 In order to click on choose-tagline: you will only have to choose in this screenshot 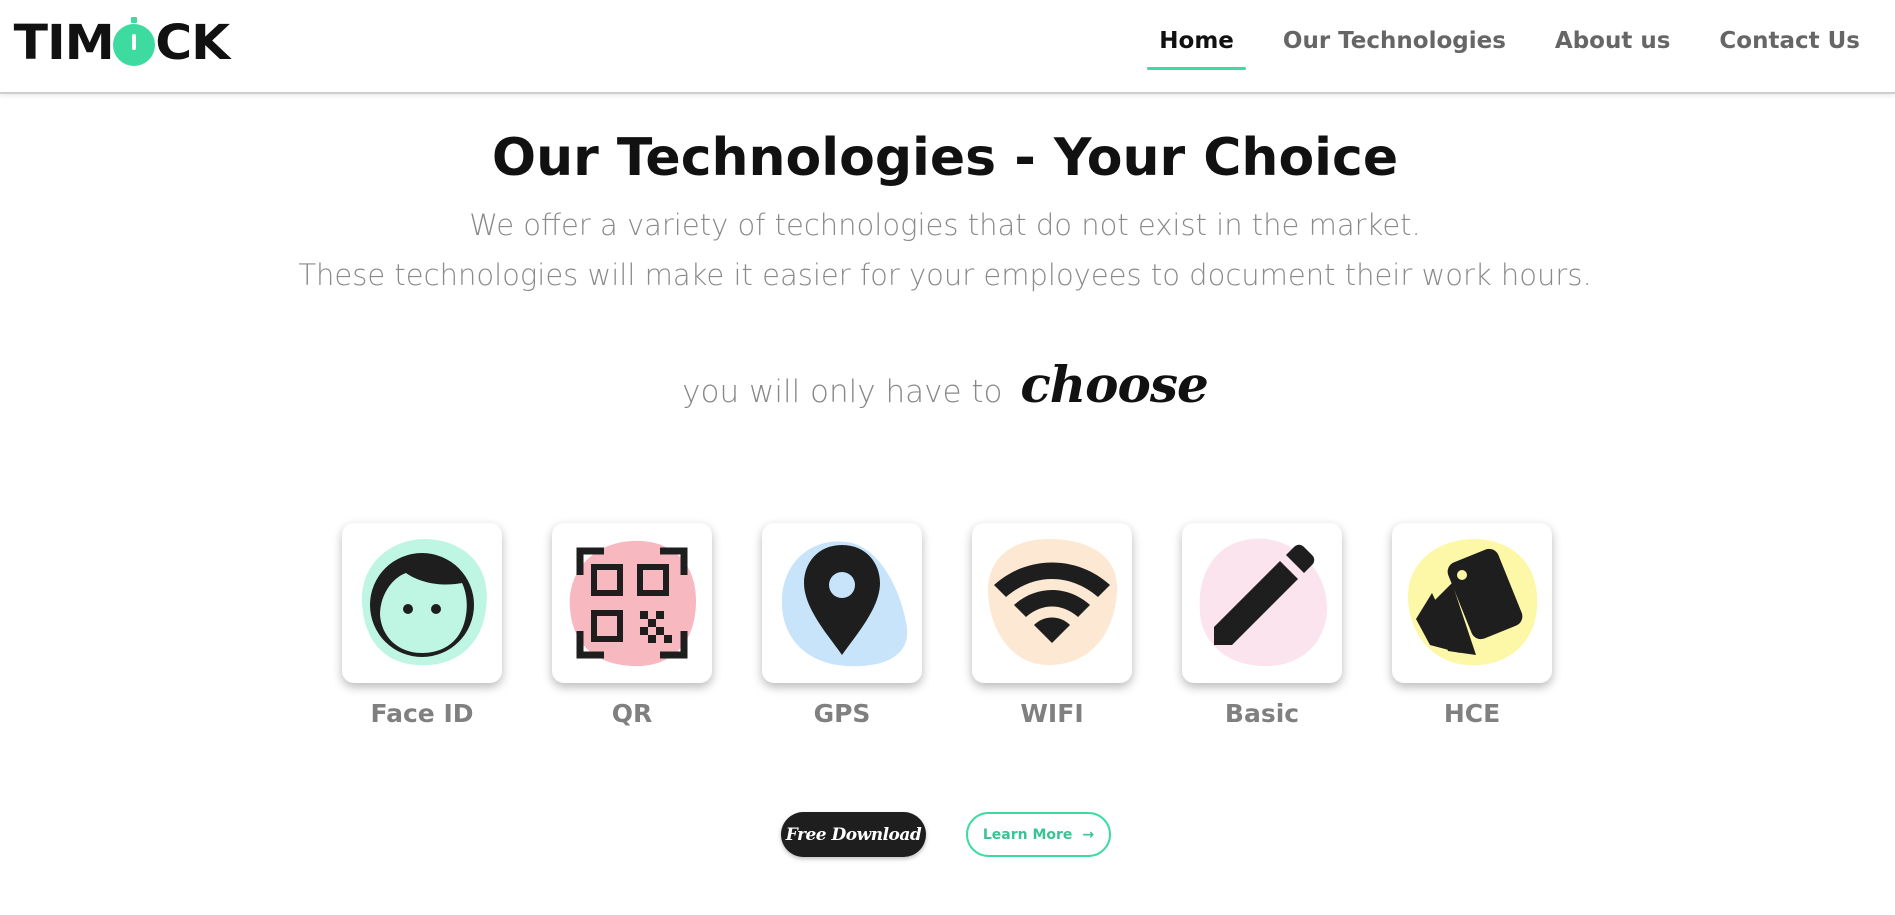, I will do `click(945, 384)`.